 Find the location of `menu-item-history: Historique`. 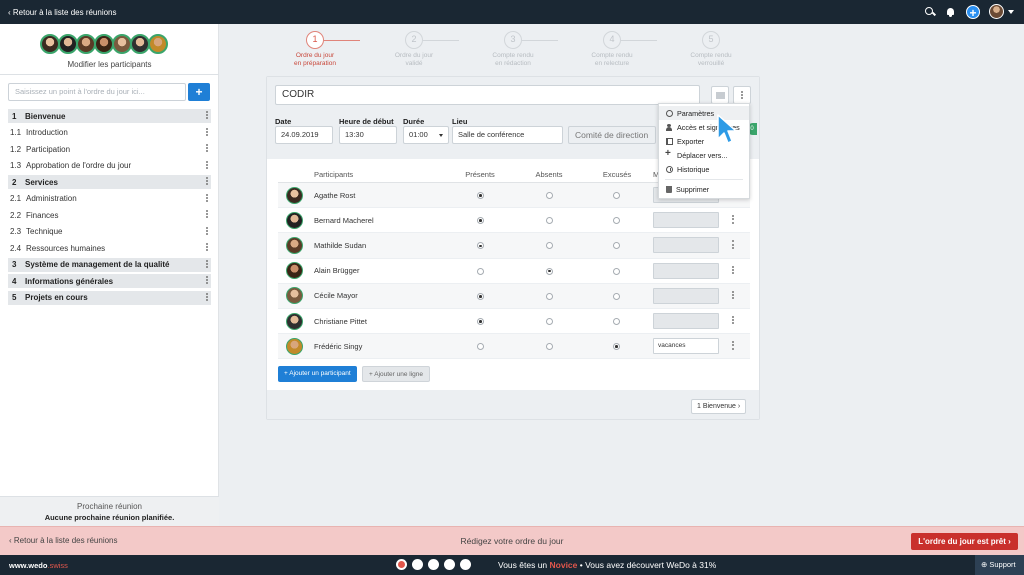

menu-item-history: Historique is located at coordinates (704, 170).